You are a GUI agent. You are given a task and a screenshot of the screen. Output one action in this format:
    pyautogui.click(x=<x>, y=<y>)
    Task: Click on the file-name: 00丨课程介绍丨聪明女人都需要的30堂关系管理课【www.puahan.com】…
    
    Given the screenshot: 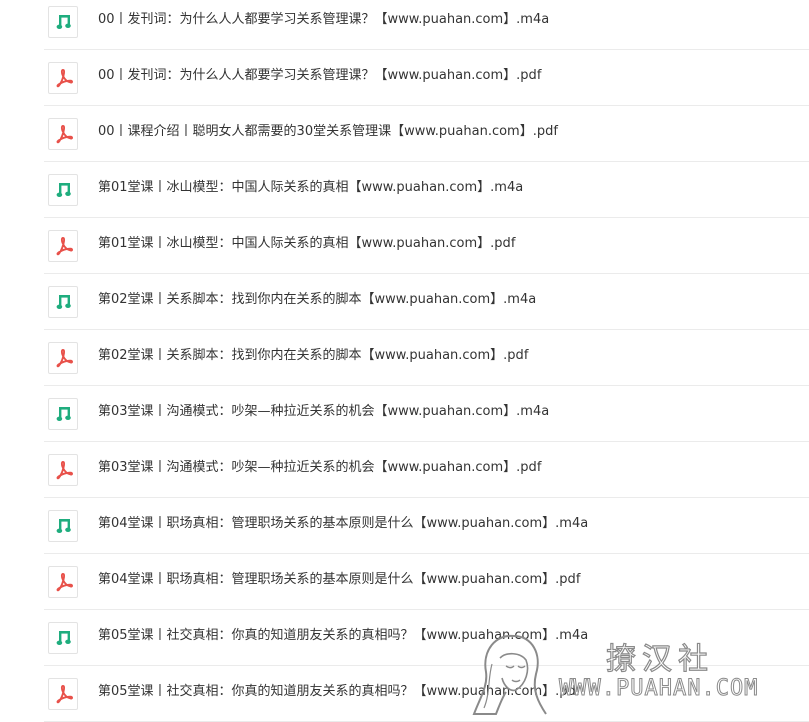 What is the action you would take?
    pyautogui.click(x=328, y=131)
    